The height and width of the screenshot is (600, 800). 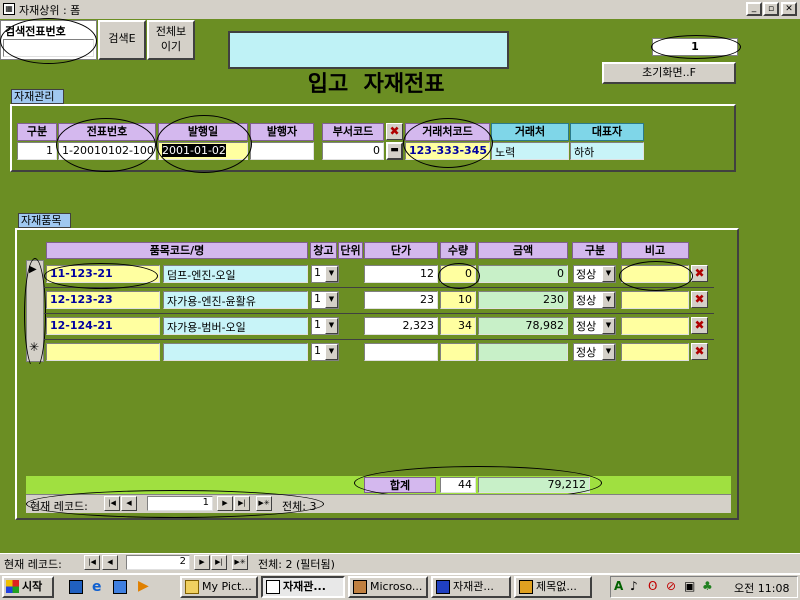 What do you see at coordinates (235, 352) in the screenshot?
I see `item-name-field` at bounding box center [235, 352].